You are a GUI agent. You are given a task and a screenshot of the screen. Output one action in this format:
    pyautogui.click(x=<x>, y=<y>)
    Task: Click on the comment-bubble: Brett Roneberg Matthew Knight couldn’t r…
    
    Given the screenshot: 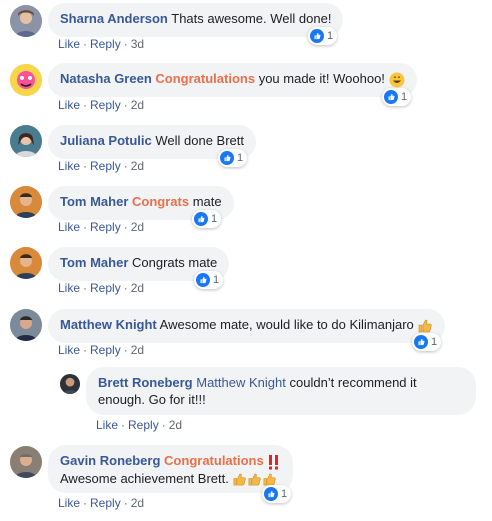 What is the action you would take?
    pyautogui.click(x=281, y=391)
    